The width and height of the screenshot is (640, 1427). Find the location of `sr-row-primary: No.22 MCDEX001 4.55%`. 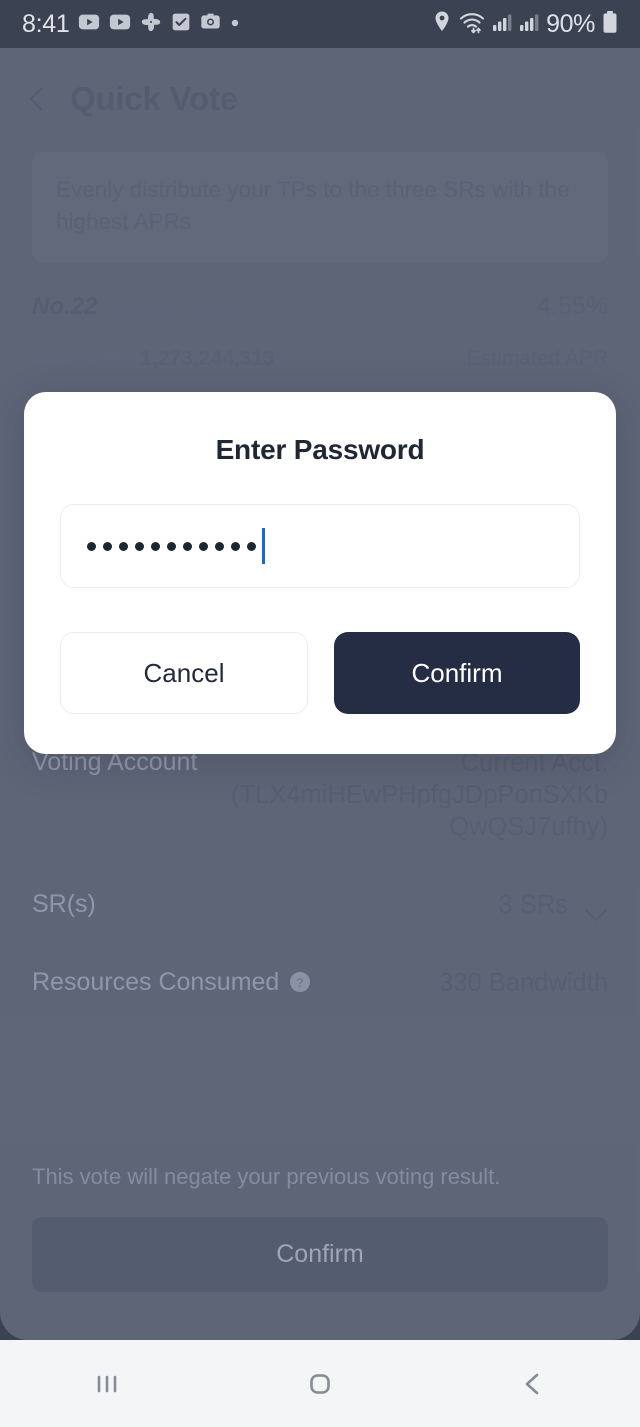

sr-row-primary: No.22 MCDEX001 4.55% is located at coordinates (320, 306).